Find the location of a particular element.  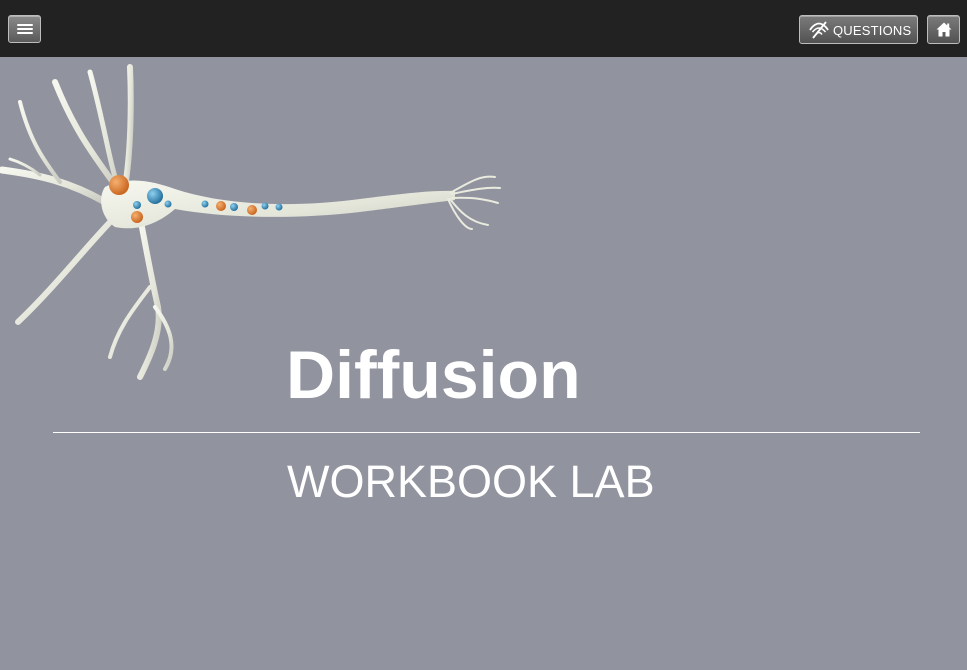

home-button is located at coordinates (943, 29).